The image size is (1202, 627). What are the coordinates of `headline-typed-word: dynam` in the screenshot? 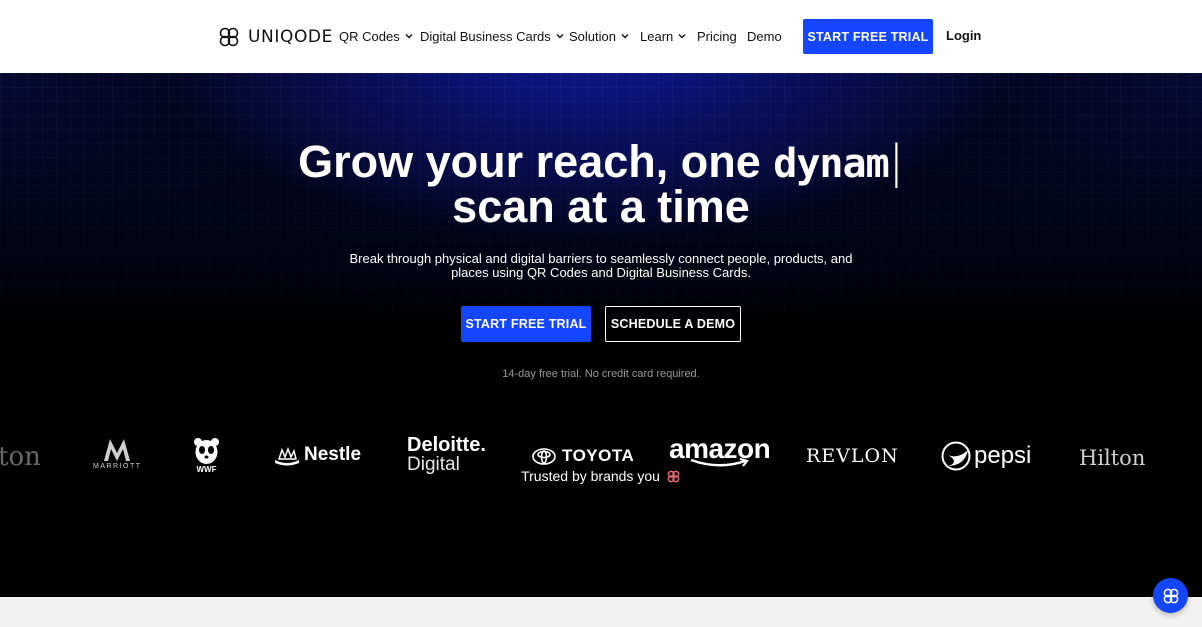 It's located at (831, 164).